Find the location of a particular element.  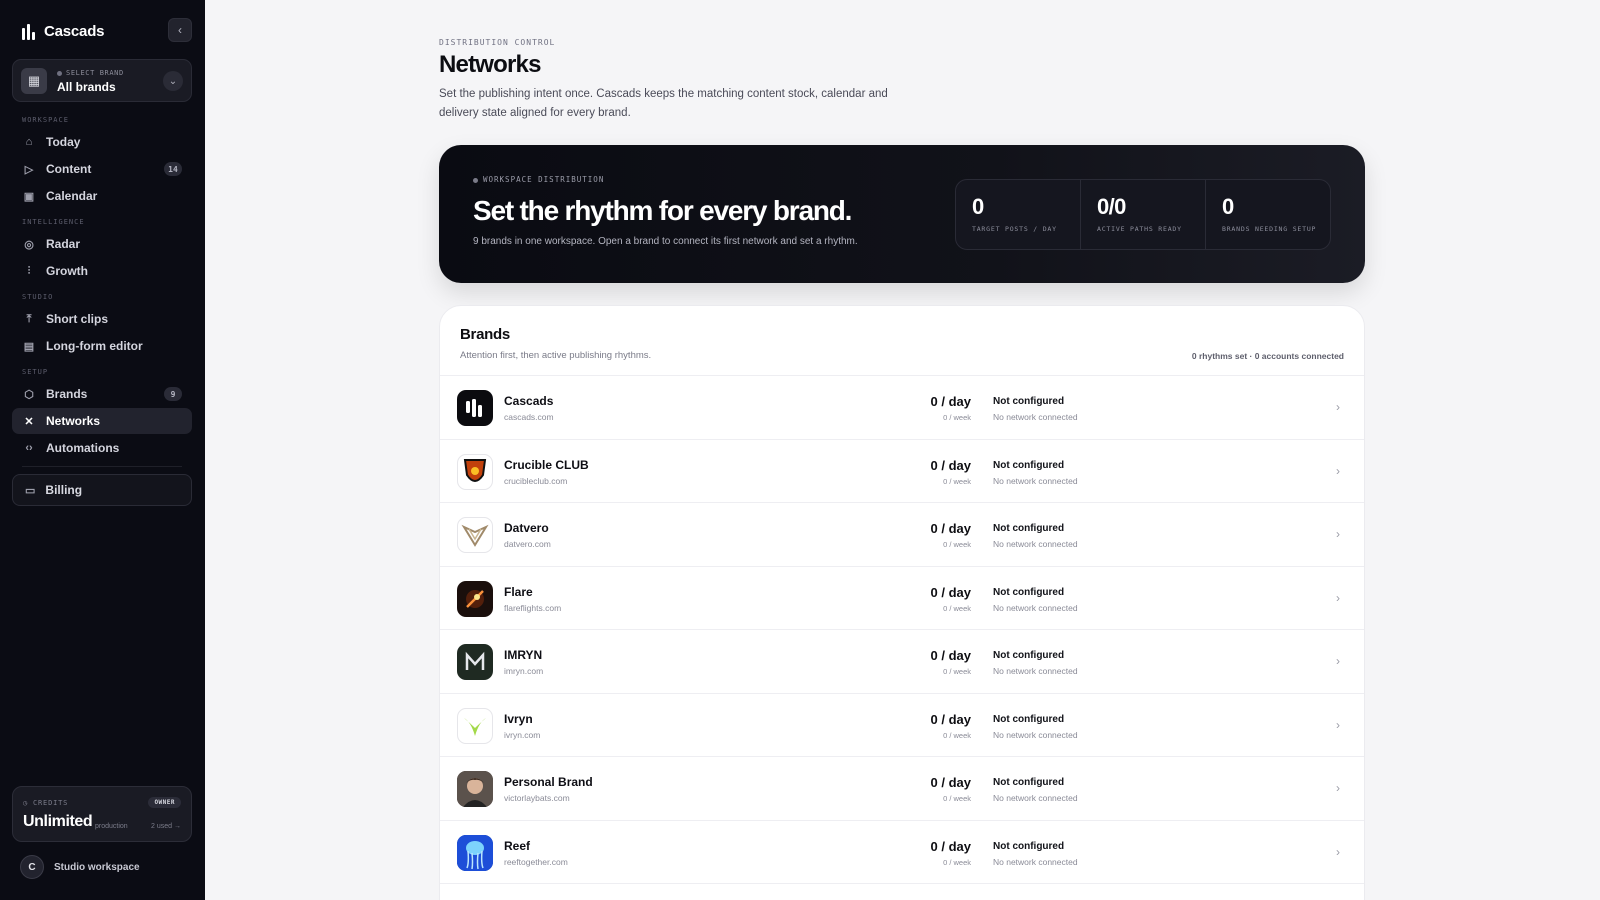

stat-label: ACTIVE PATHS READY is located at coordinates (1139, 229).